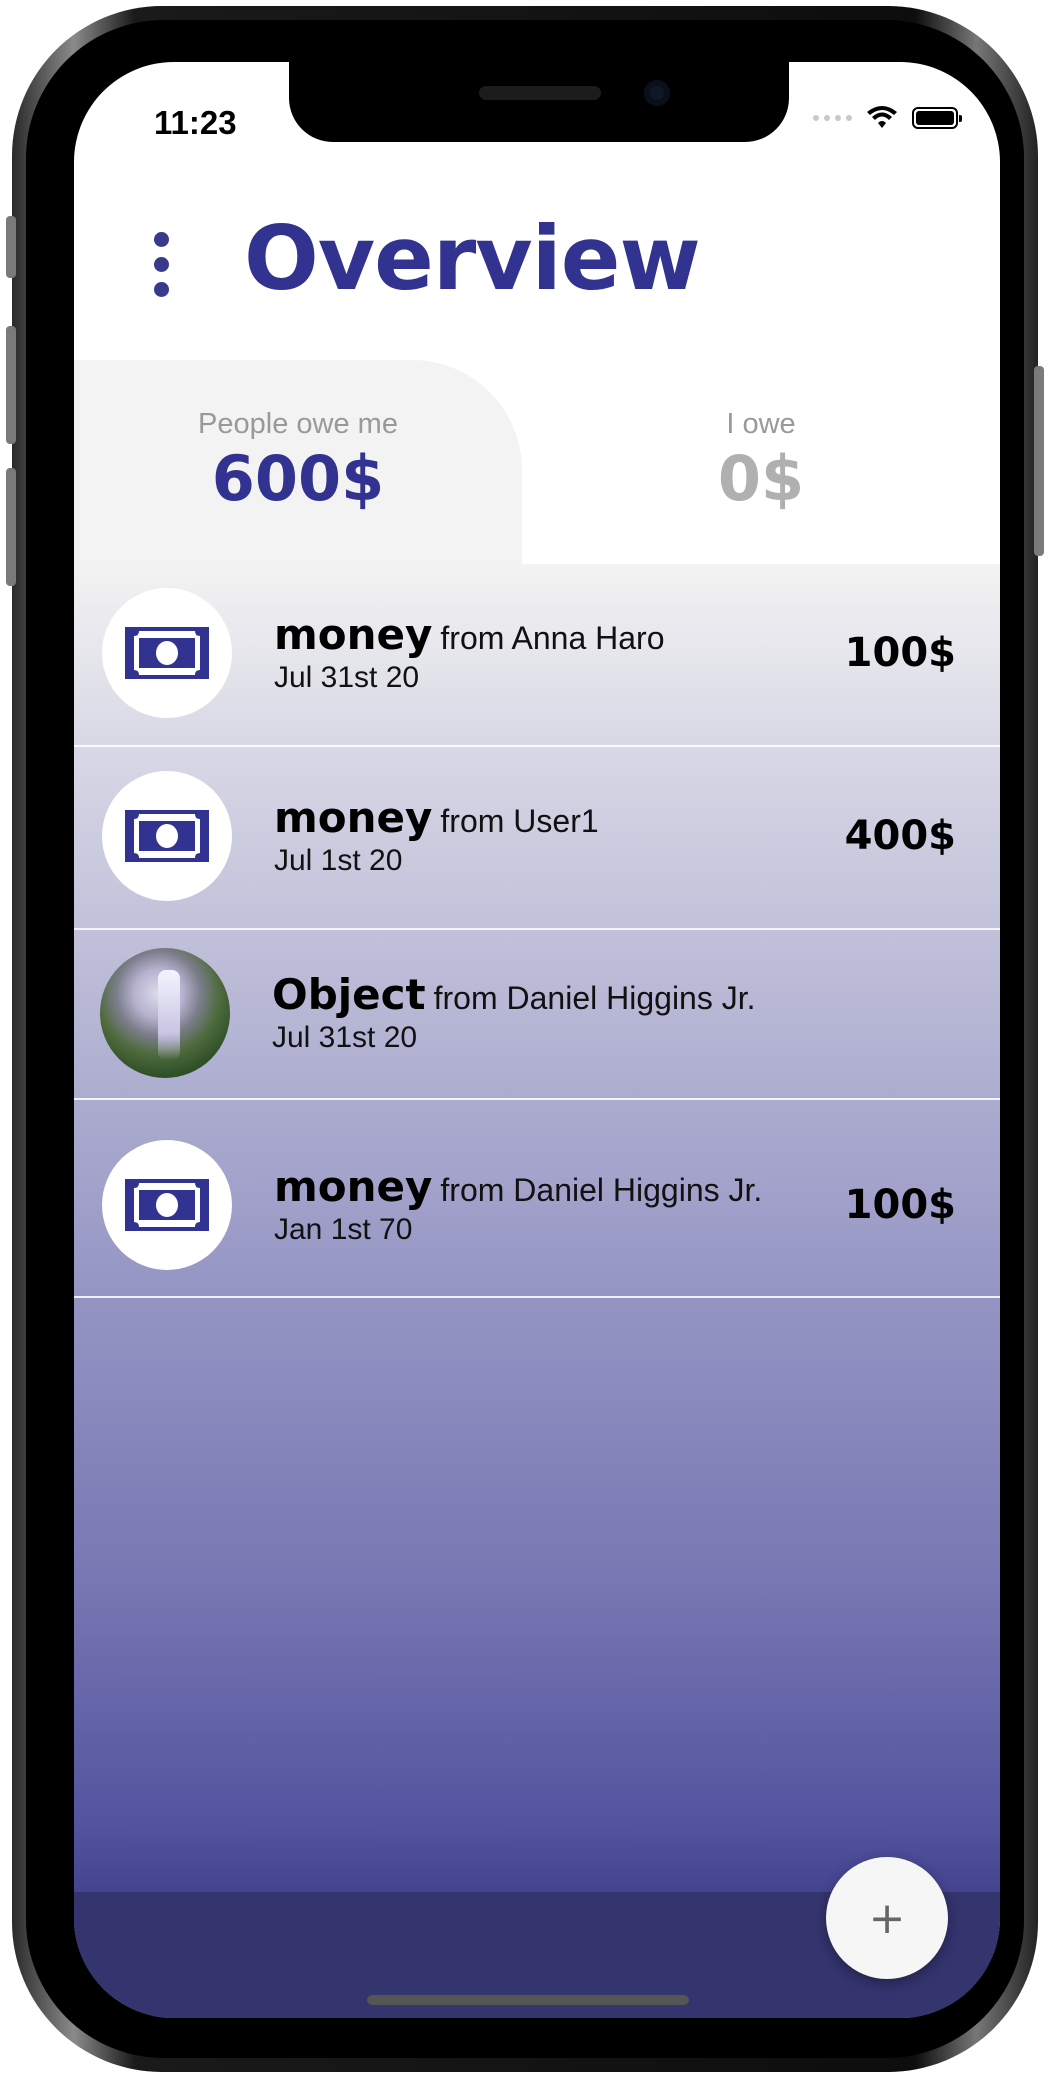 Image resolution: width=1050 pixels, height=2079 pixels. I want to click on waterfall-photo, so click(165, 1013).